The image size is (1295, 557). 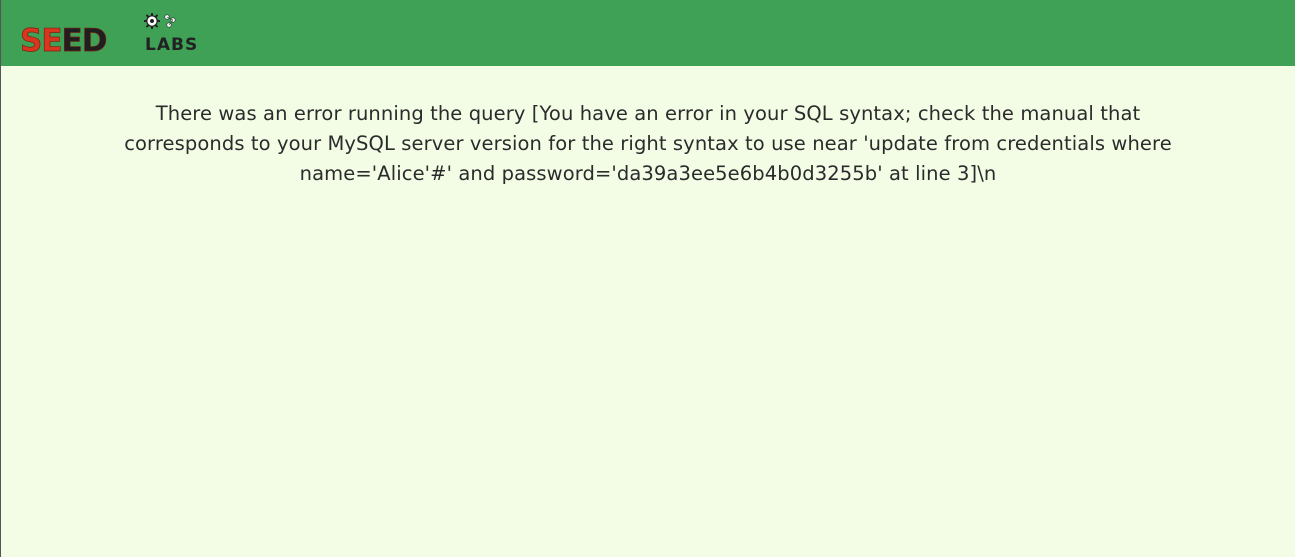 I want to click on gear-icon, so click(x=152, y=21).